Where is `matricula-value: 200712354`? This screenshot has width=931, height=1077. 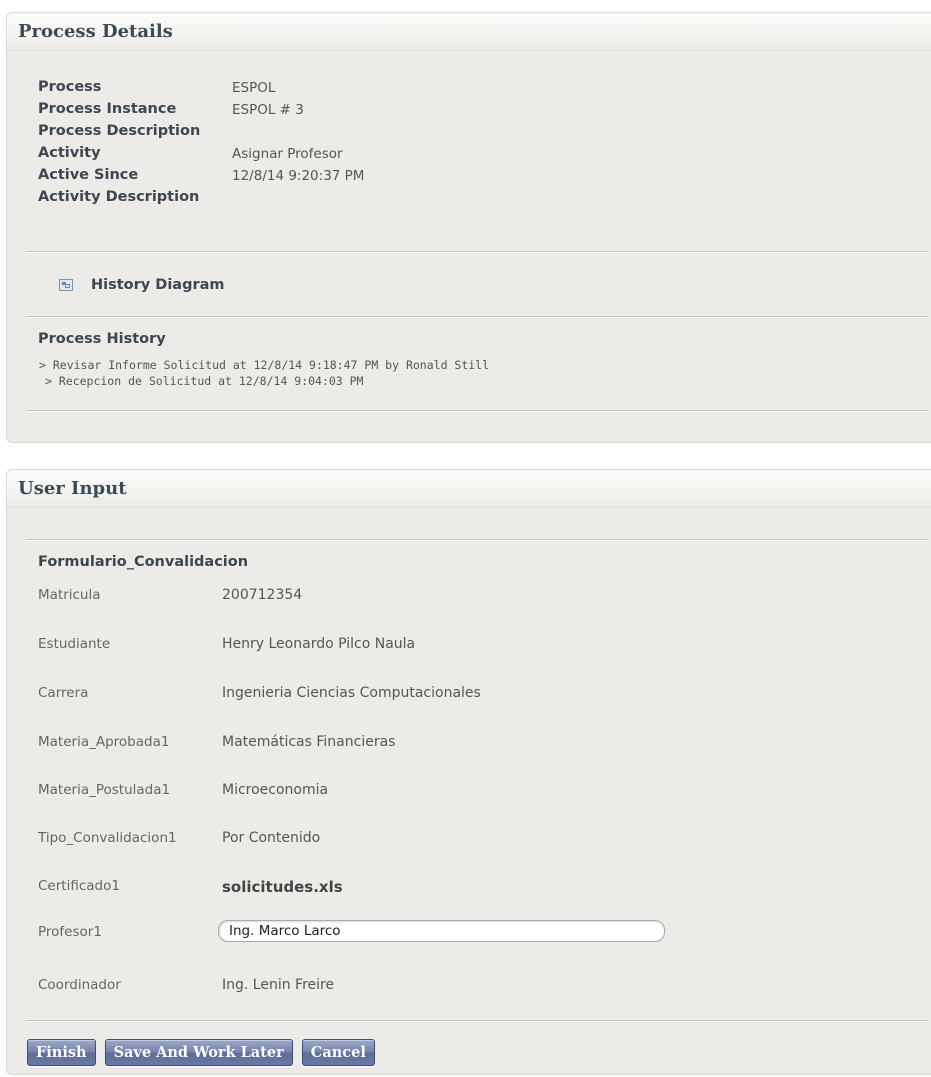
matricula-value: 200712354 is located at coordinates (262, 595).